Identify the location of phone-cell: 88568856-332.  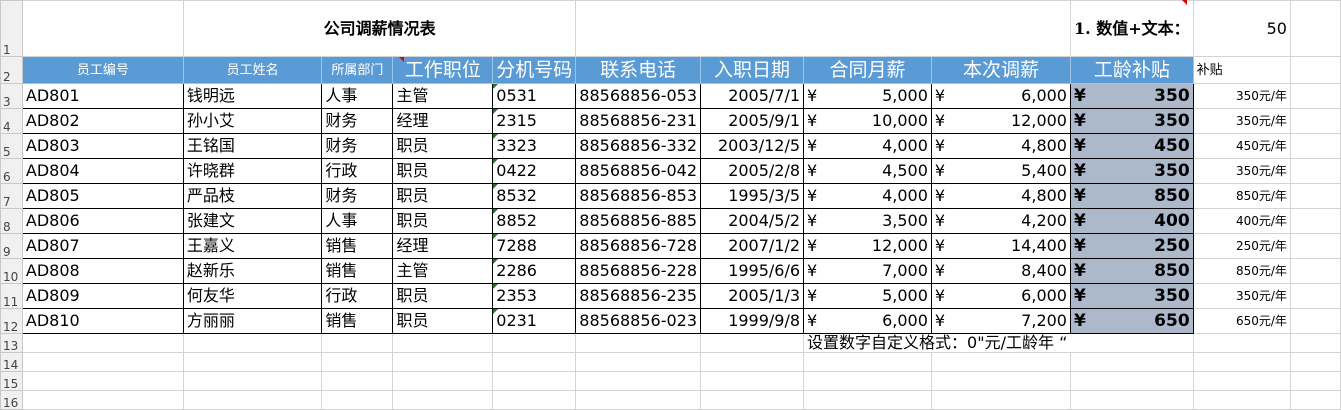
(638, 146).